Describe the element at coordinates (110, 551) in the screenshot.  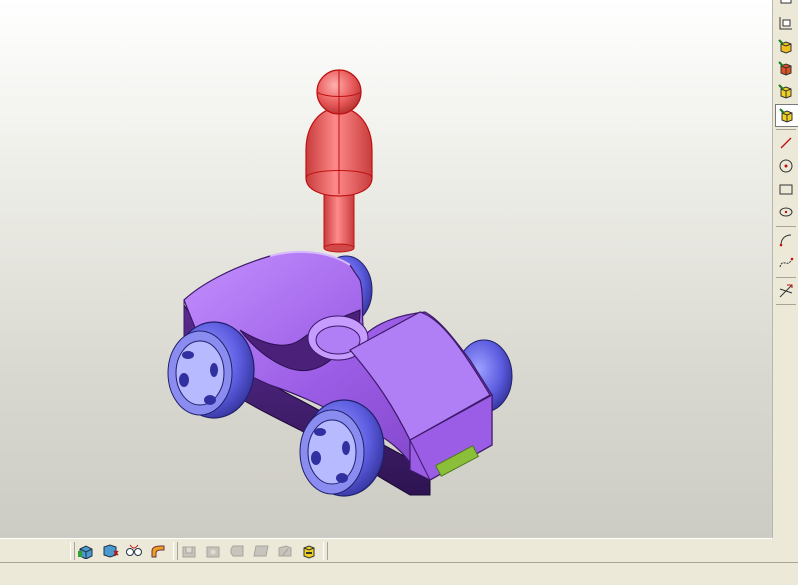
I see `revolve-icon` at that location.